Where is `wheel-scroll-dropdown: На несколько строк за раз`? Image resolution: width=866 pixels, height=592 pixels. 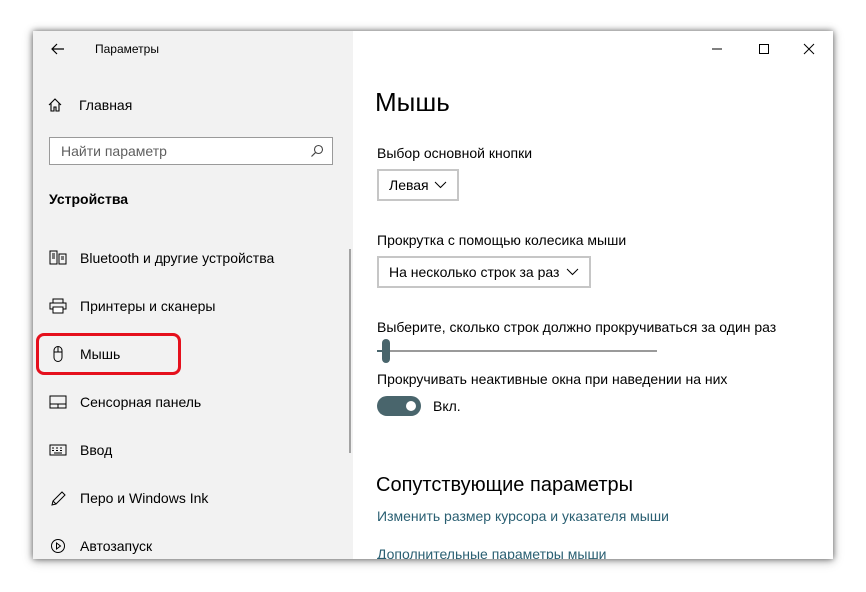
wheel-scroll-dropdown: На несколько строк за раз is located at coordinates (484, 272).